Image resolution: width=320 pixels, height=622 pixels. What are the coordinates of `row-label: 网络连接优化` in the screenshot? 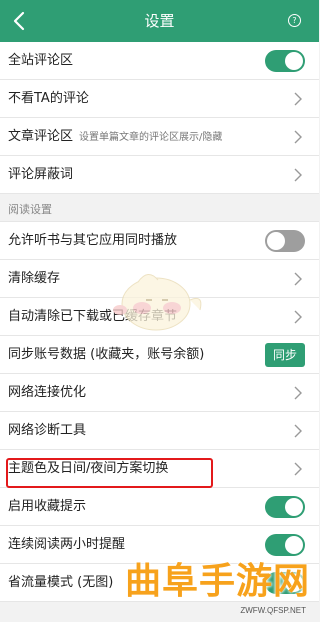 It's located at (47, 392).